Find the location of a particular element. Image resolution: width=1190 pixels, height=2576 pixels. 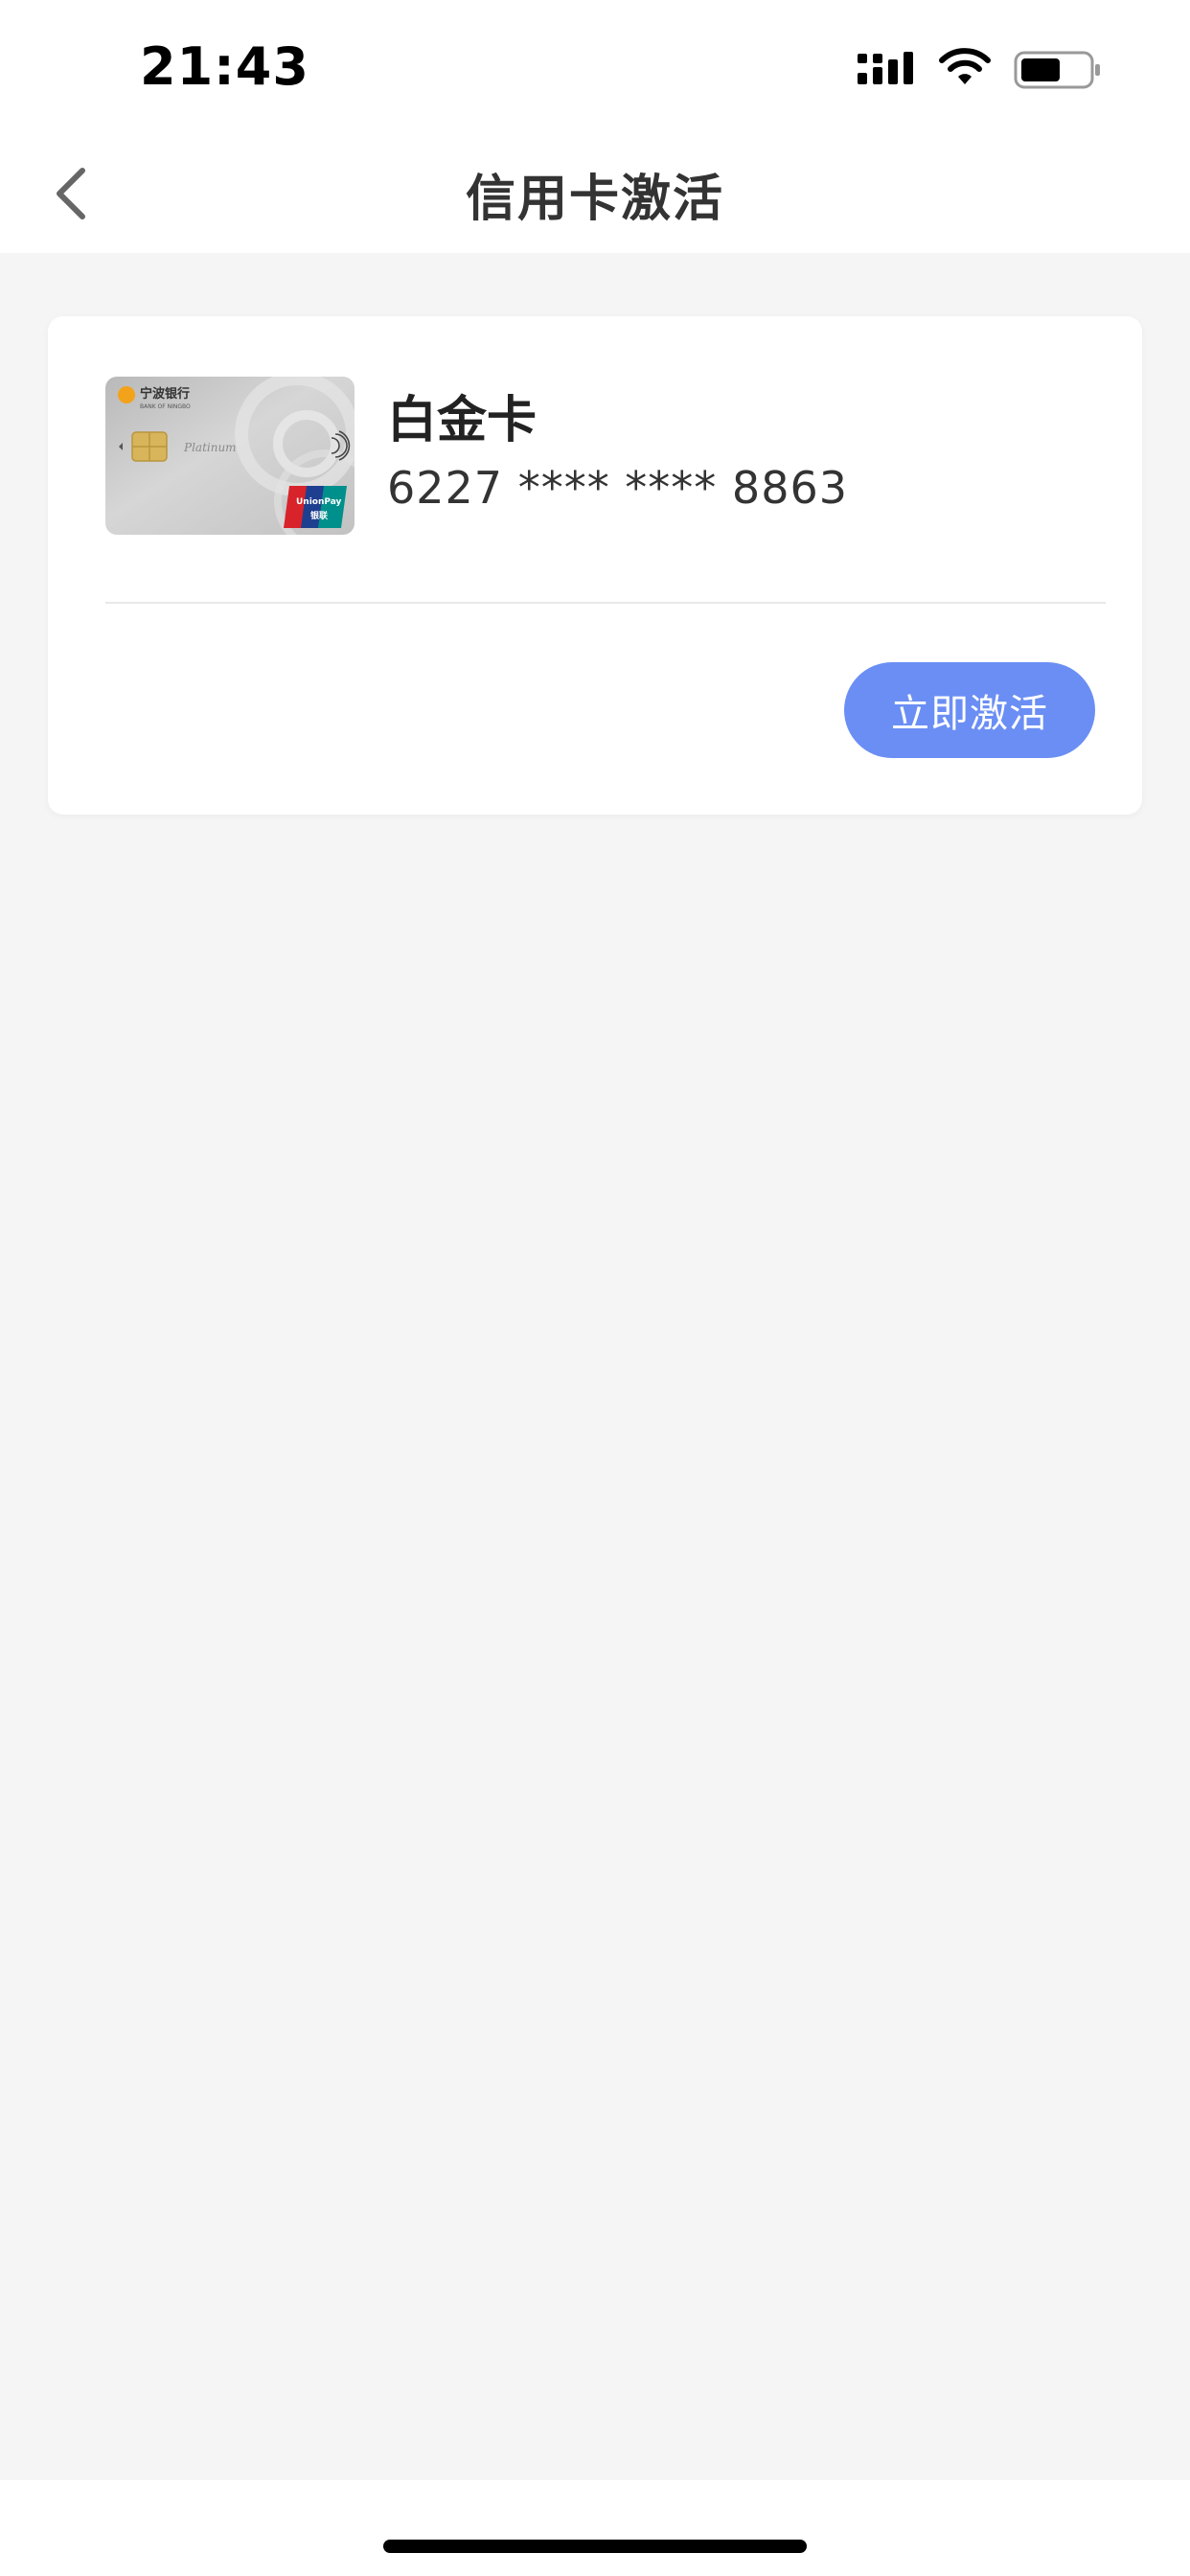

page-title: 信用卡激活 is located at coordinates (594, 199).